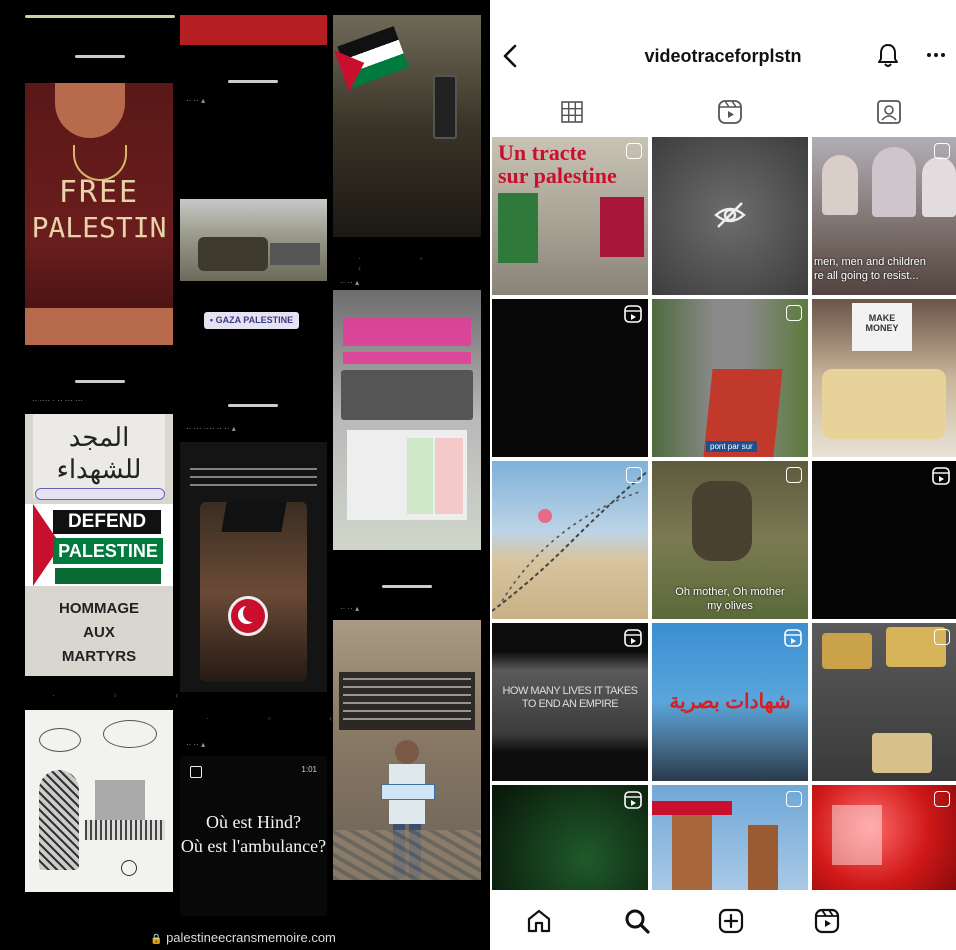 Image resolution: width=956 pixels, height=950 pixels. Describe the element at coordinates (827, 921) in the screenshot. I see `reels-nav-icon` at that location.